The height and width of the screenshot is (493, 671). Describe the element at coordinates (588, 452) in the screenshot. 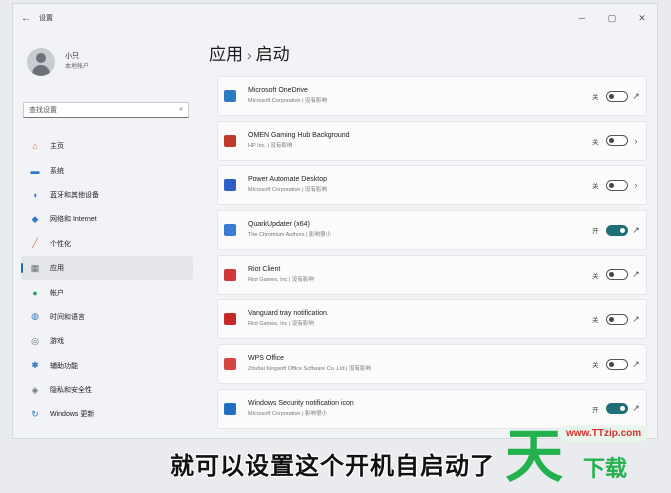

I see `watermark-logo: 天 www.TTzip.com 下载` at that location.